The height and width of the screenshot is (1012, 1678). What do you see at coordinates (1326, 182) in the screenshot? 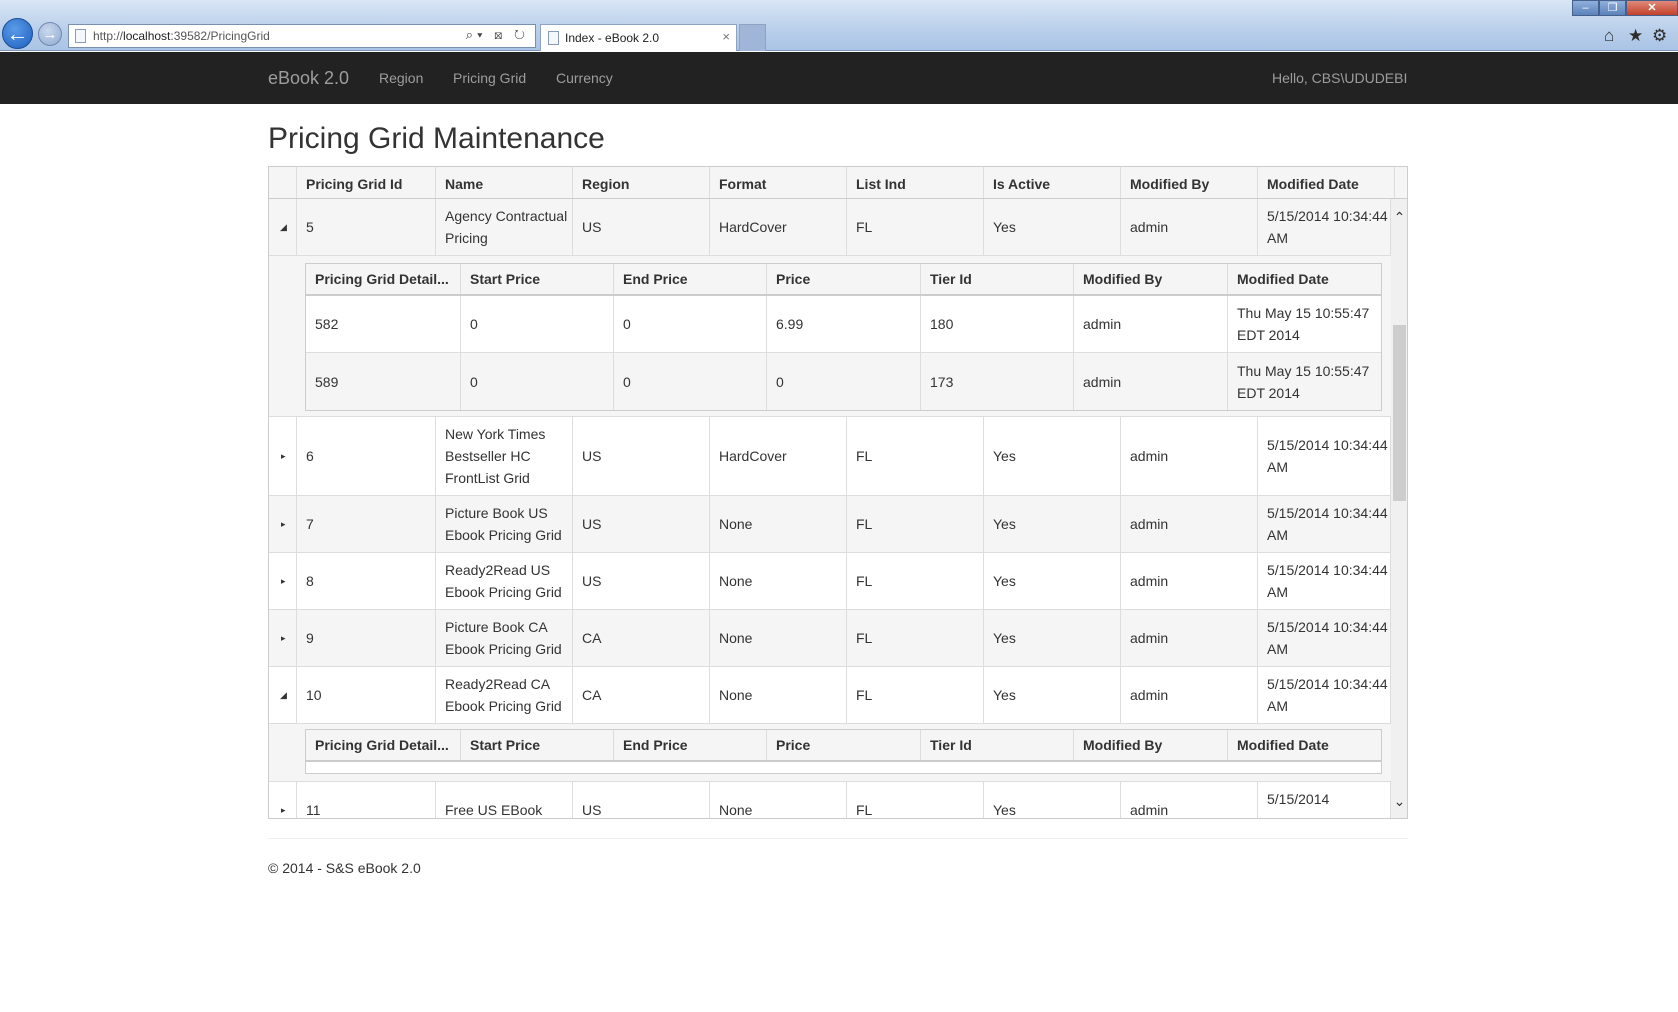
I see `header-modified-date: Modified Date` at bounding box center [1326, 182].